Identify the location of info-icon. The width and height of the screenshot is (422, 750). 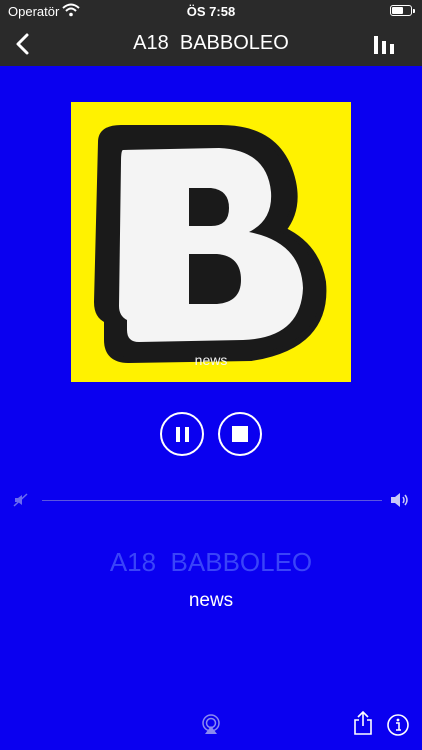
(398, 725).